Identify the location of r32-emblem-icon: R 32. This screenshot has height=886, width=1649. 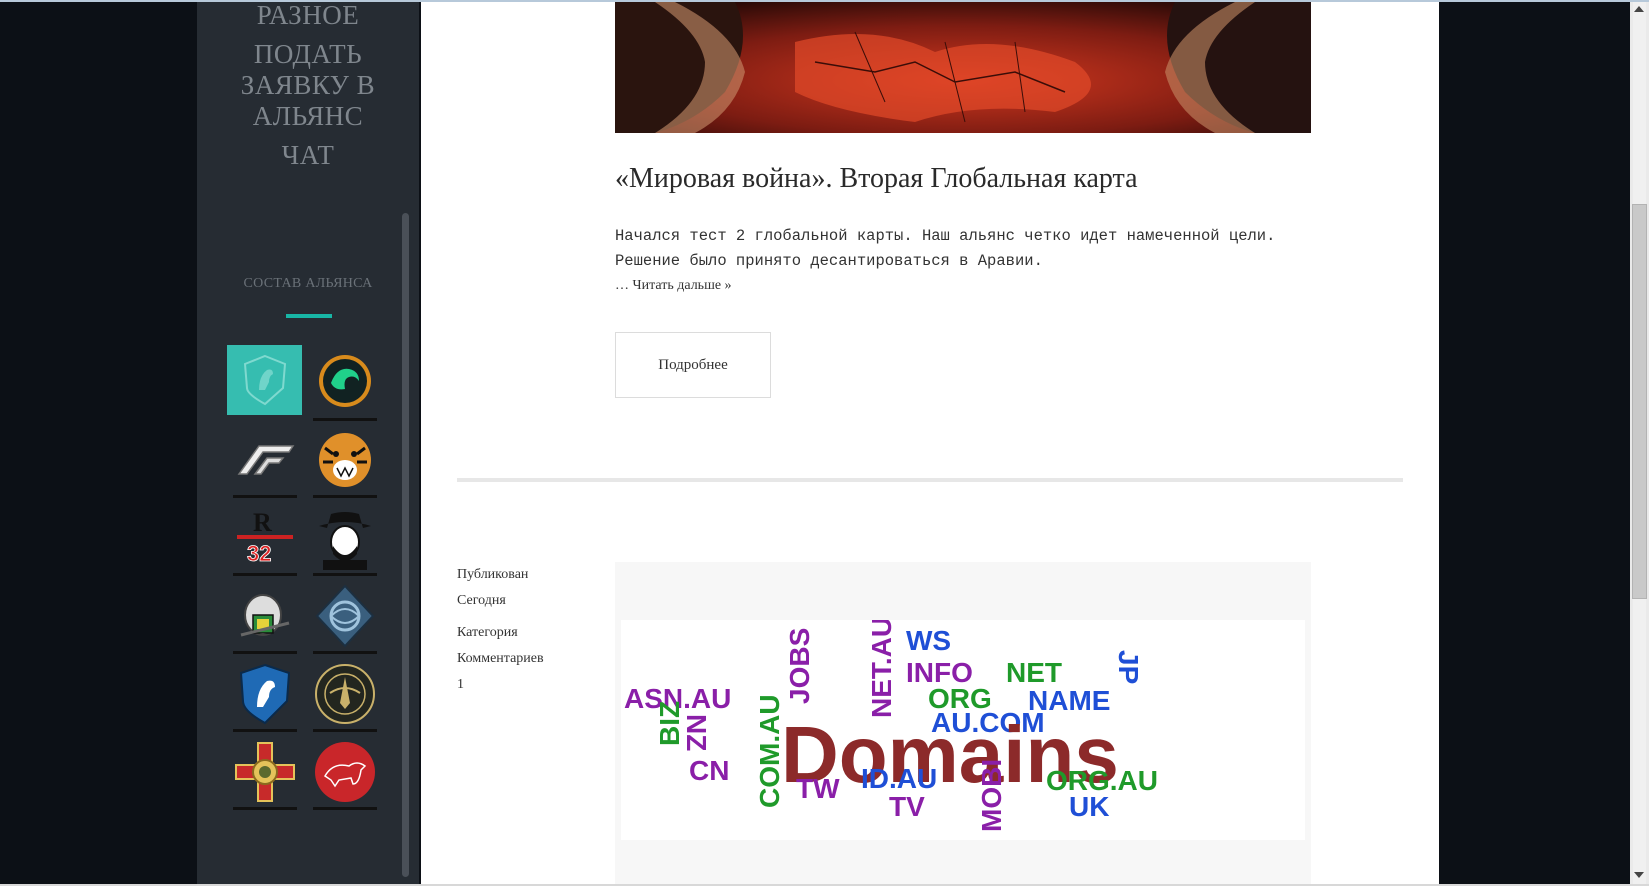
(265, 537).